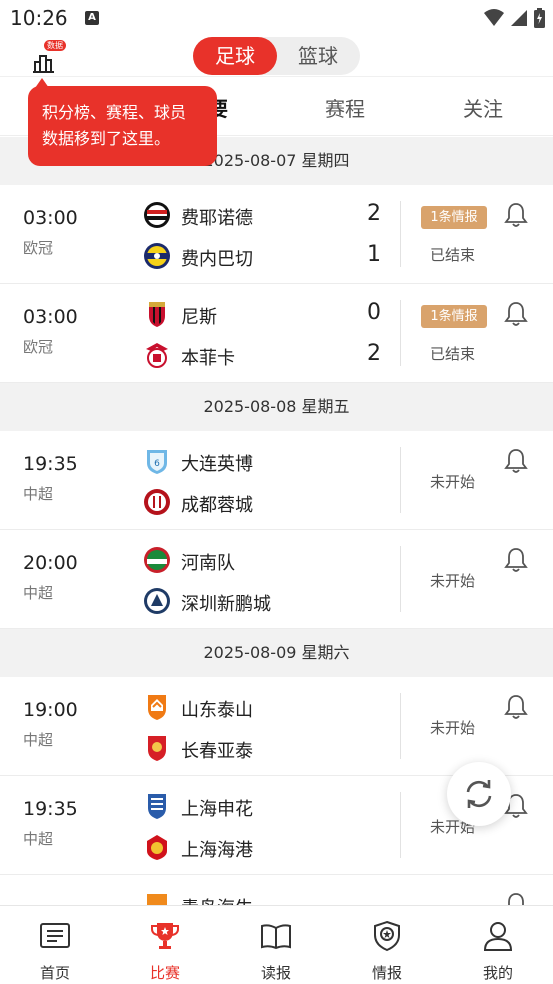 The image size is (553, 984). I want to click on wifi-icon, so click(494, 17).